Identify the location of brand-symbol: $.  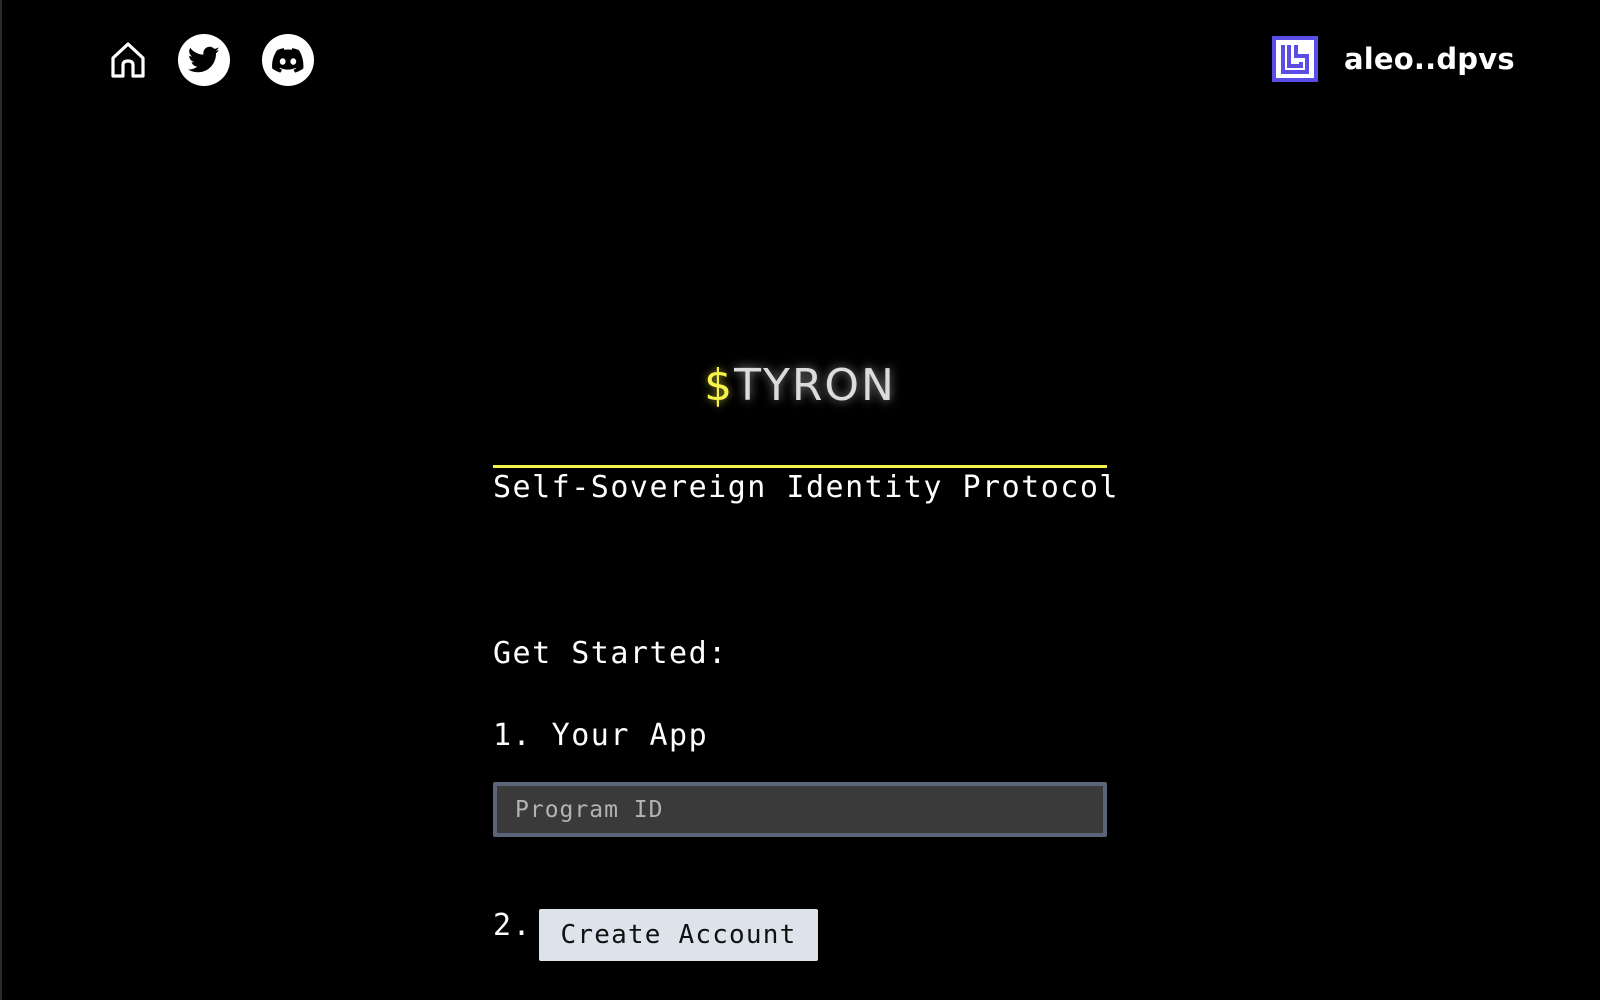
(719, 385).